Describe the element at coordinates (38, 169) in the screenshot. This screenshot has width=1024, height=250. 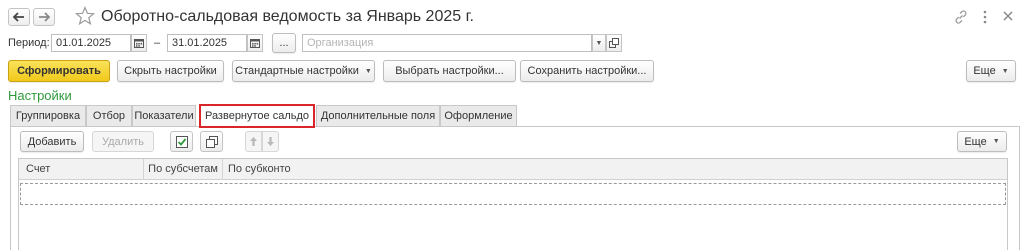
I see `column-label: Счет` at that location.